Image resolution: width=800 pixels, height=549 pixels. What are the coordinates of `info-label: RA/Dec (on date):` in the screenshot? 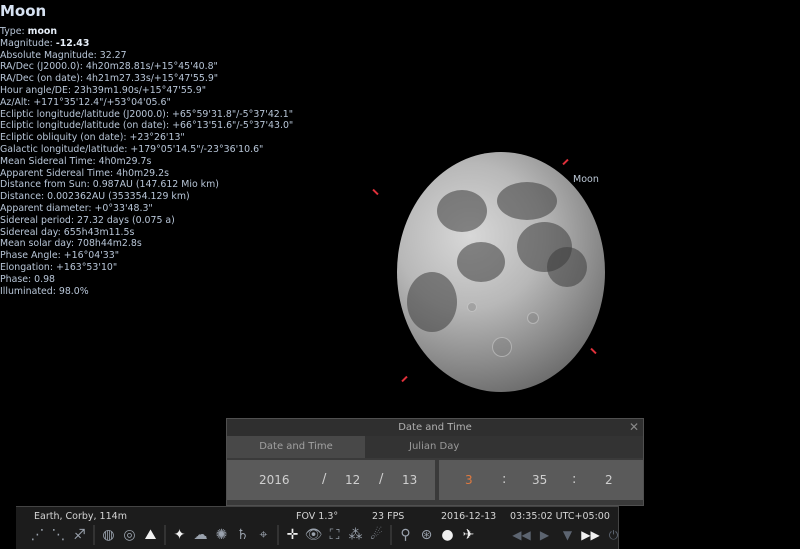 It's located at (43, 79).